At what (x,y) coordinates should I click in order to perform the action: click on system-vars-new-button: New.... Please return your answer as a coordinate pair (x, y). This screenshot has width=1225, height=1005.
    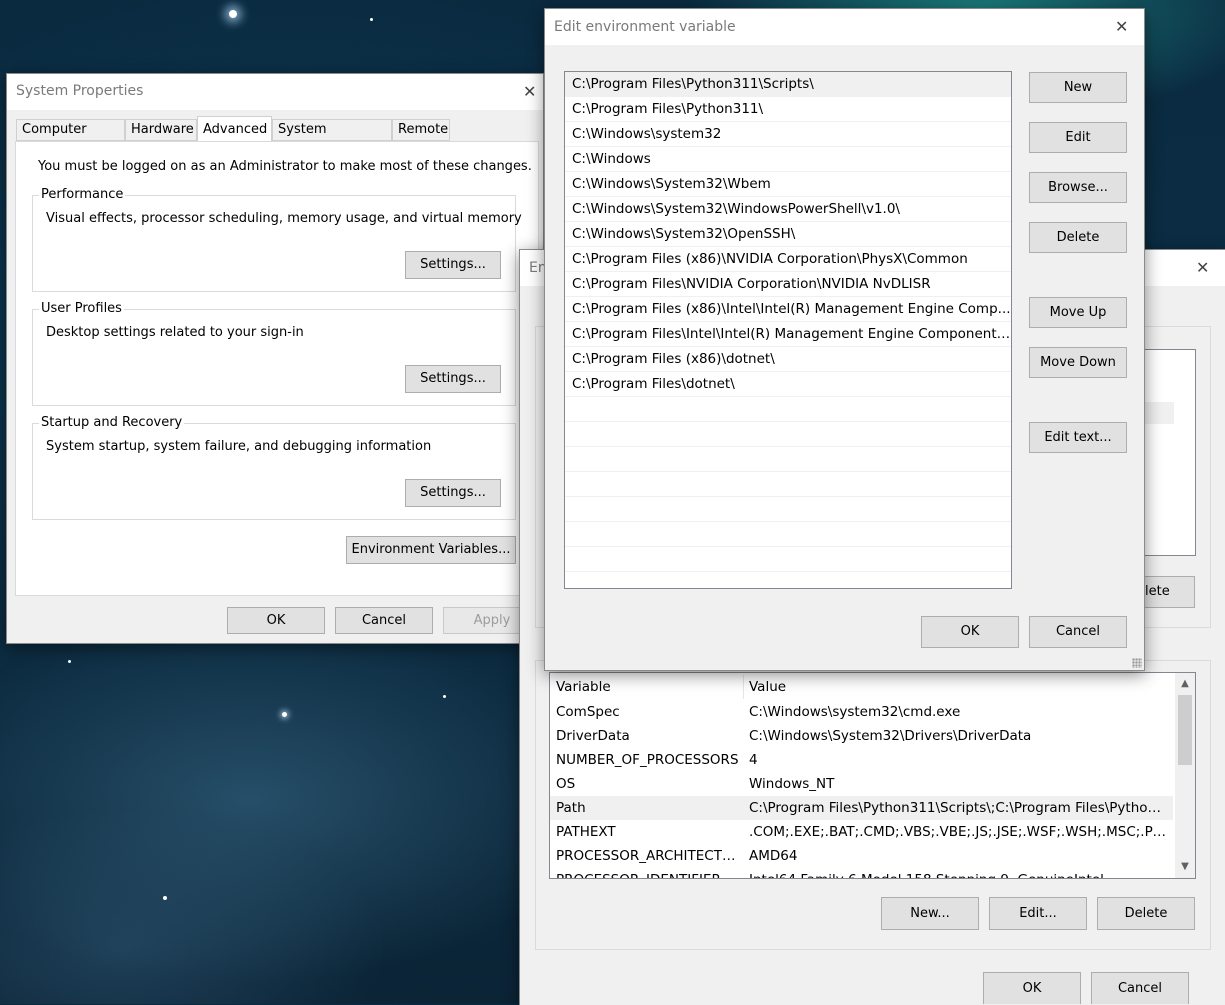
    Looking at the image, I should click on (930, 913).